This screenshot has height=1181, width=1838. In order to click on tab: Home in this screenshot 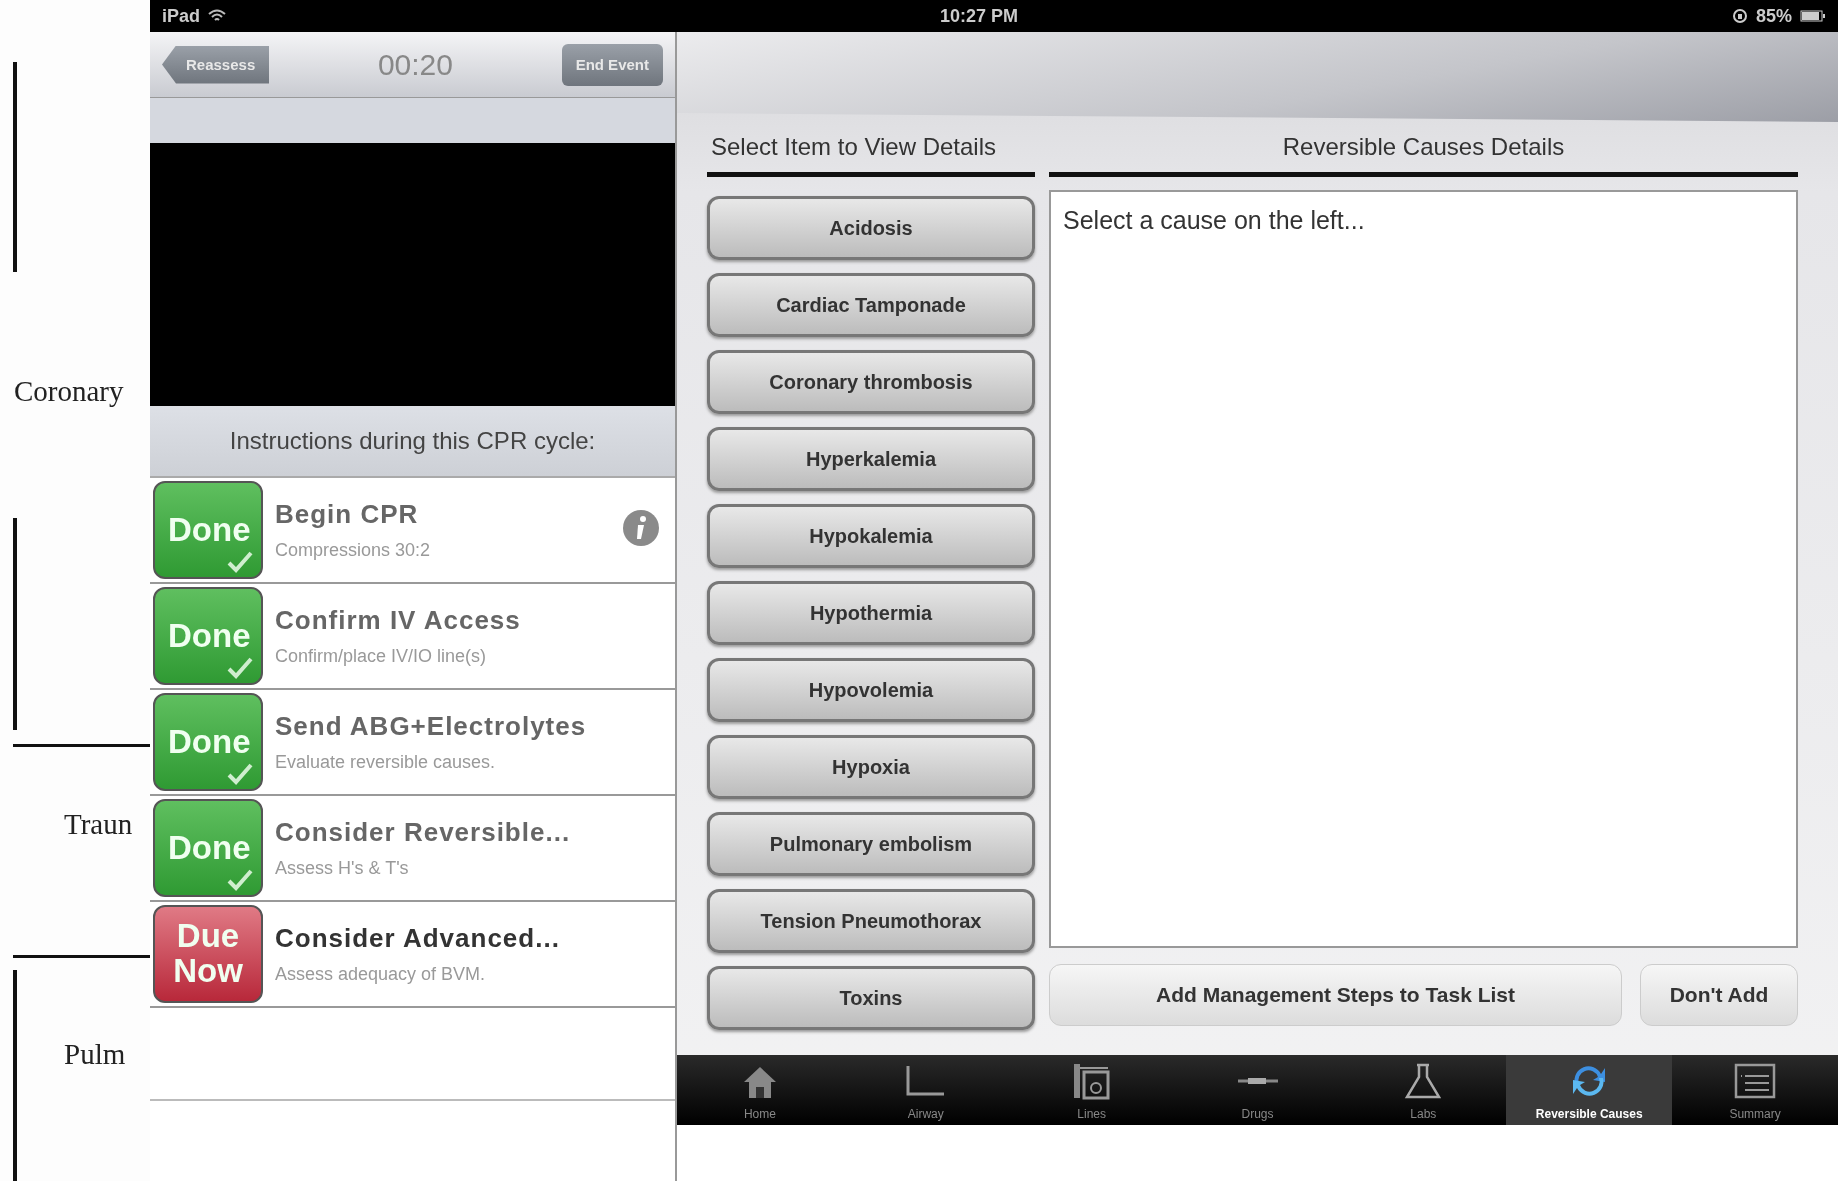, I will do `click(760, 1090)`.